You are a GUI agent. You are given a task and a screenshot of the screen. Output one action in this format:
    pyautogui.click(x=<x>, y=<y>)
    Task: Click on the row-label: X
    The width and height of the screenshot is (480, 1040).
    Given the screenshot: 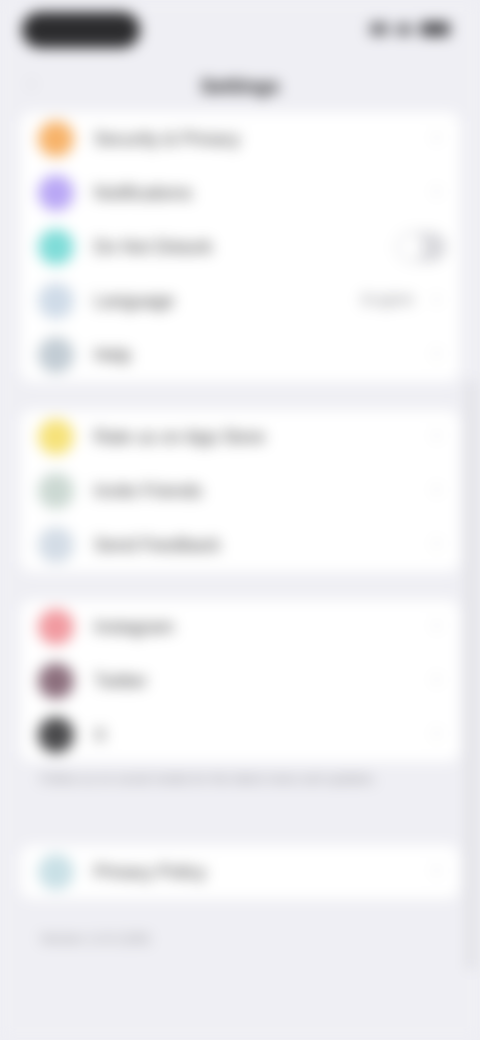 What is the action you would take?
    pyautogui.click(x=100, y=735)
    